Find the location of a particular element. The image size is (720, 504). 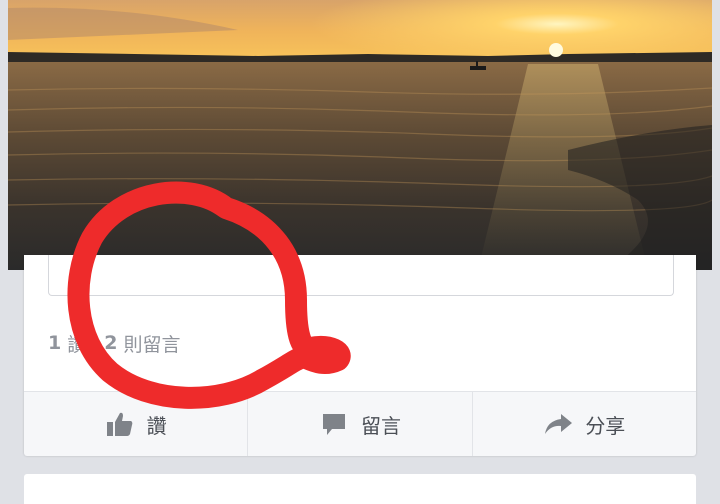

link-preview-box is located at coordinates (361, 275).